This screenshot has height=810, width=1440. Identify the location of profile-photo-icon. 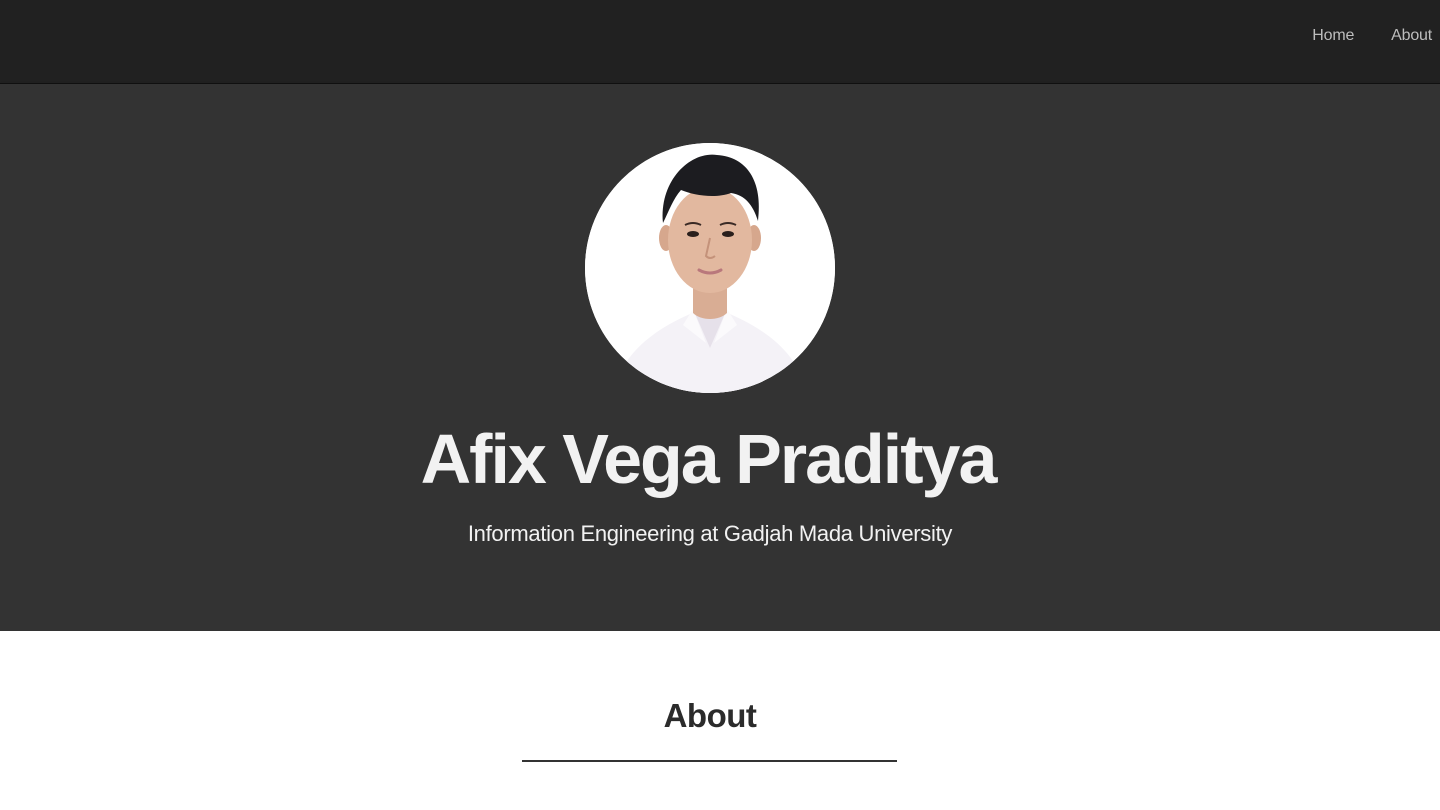
(710, 268).